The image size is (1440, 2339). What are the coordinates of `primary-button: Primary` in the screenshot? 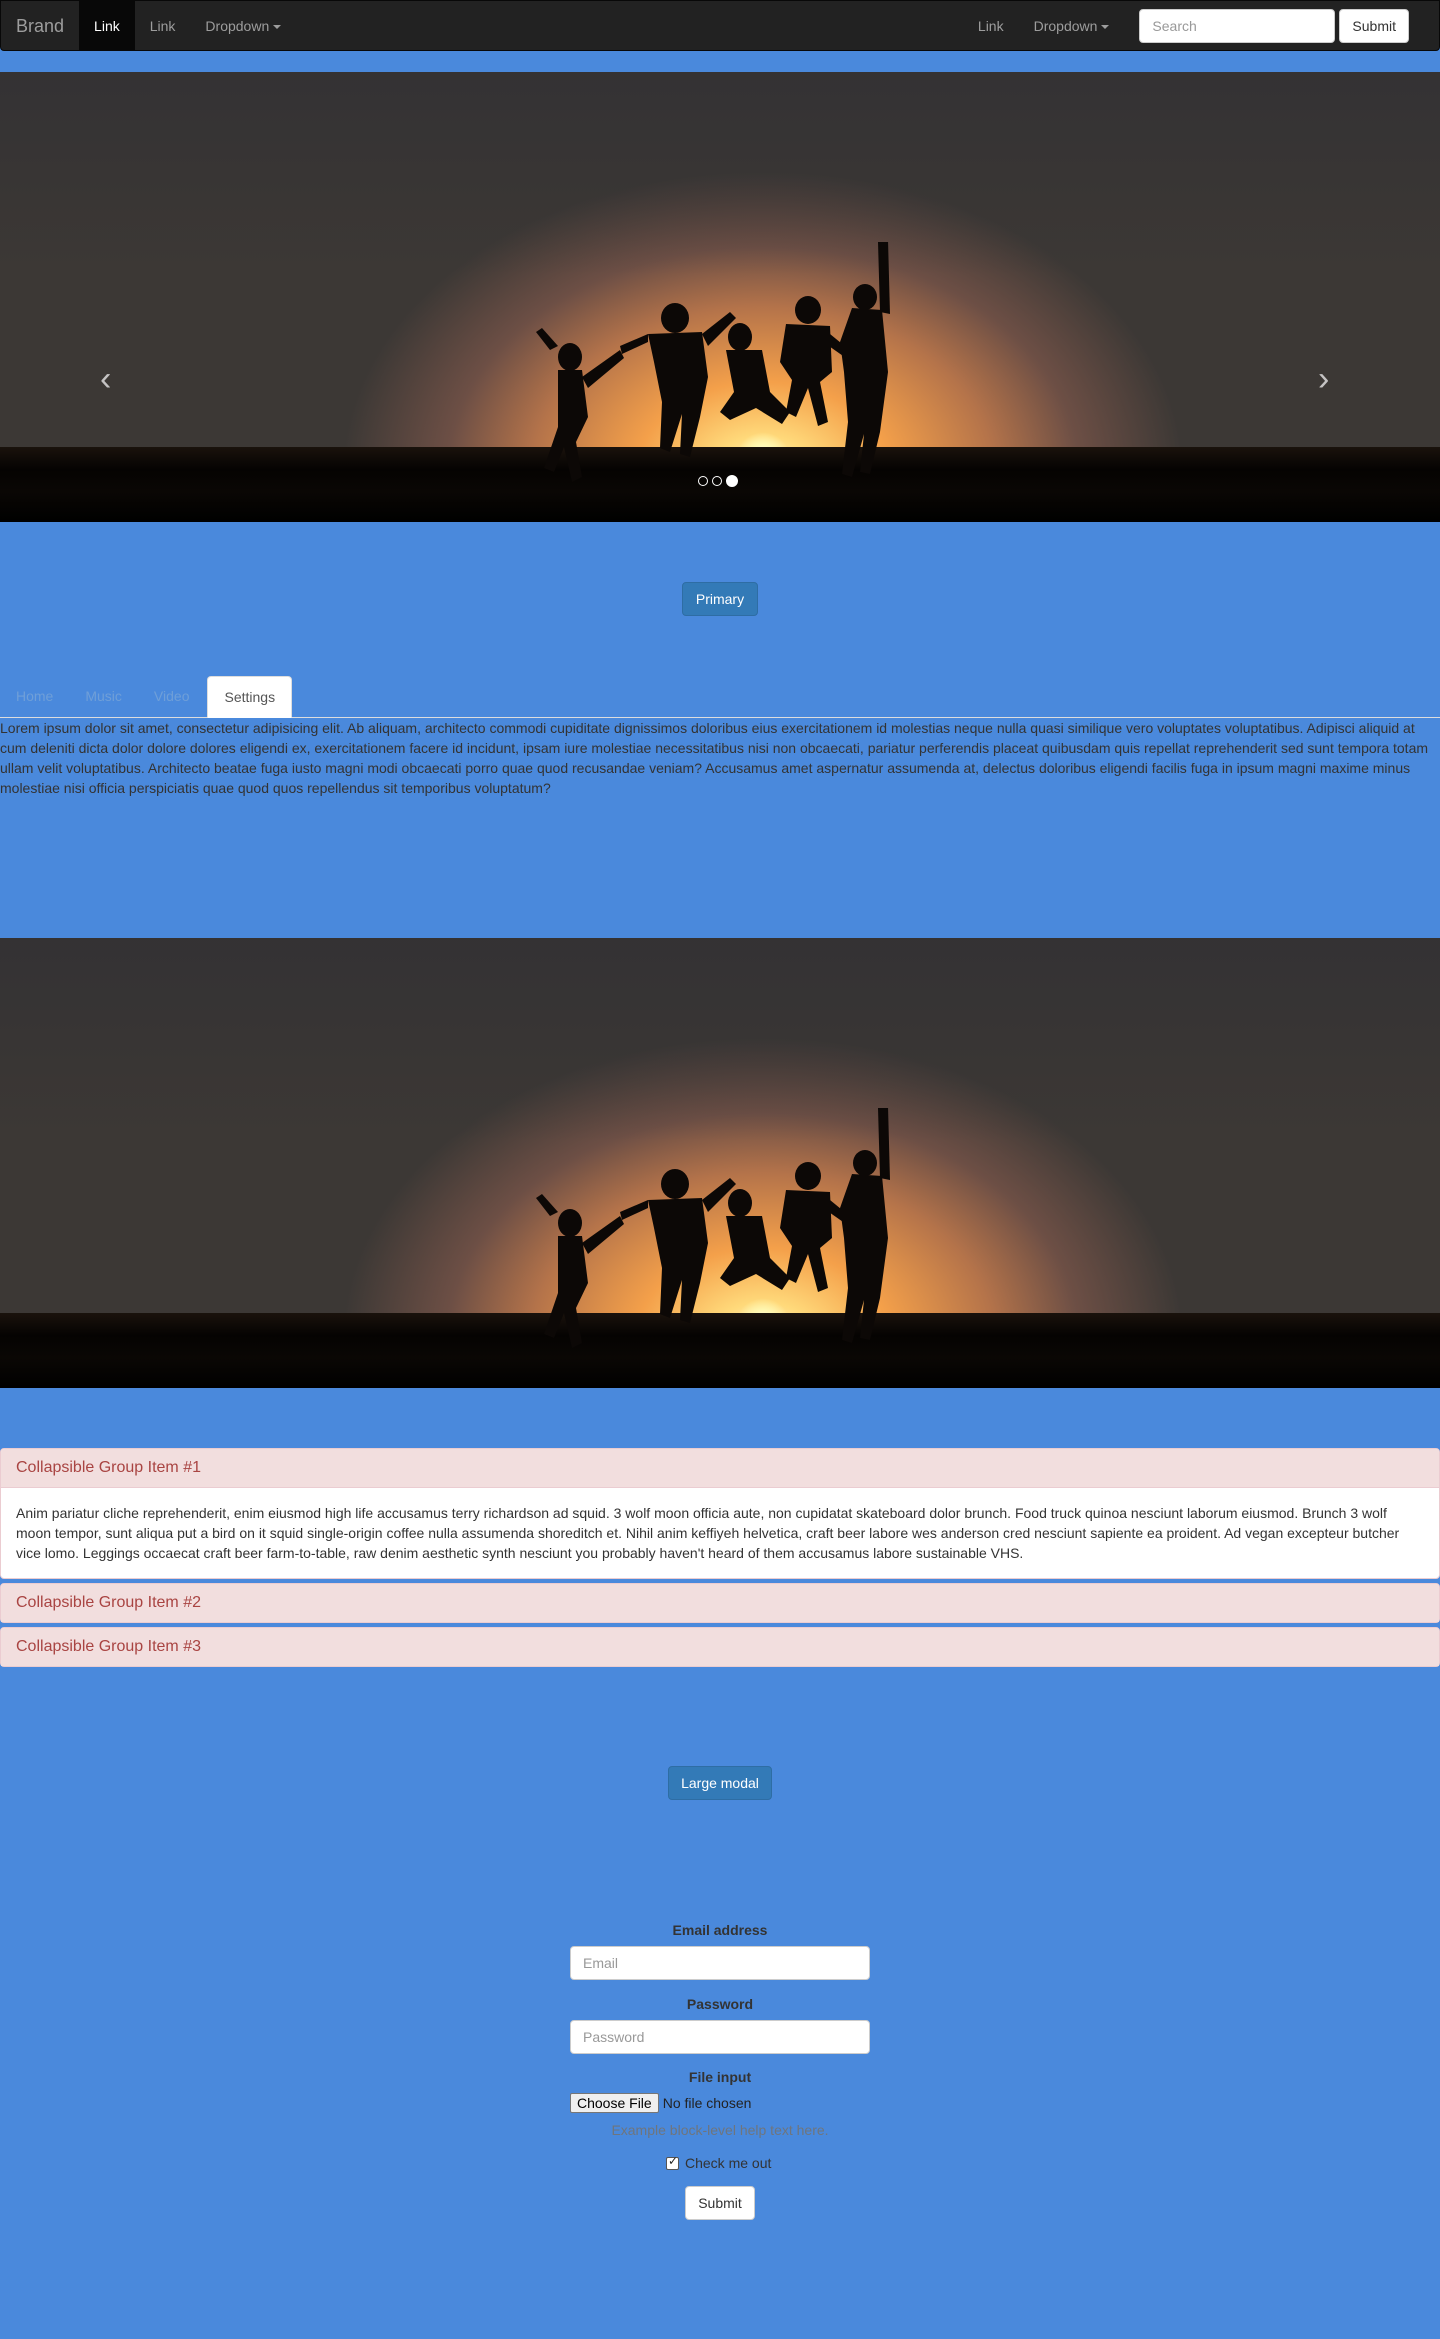 It's located at (720, 599).